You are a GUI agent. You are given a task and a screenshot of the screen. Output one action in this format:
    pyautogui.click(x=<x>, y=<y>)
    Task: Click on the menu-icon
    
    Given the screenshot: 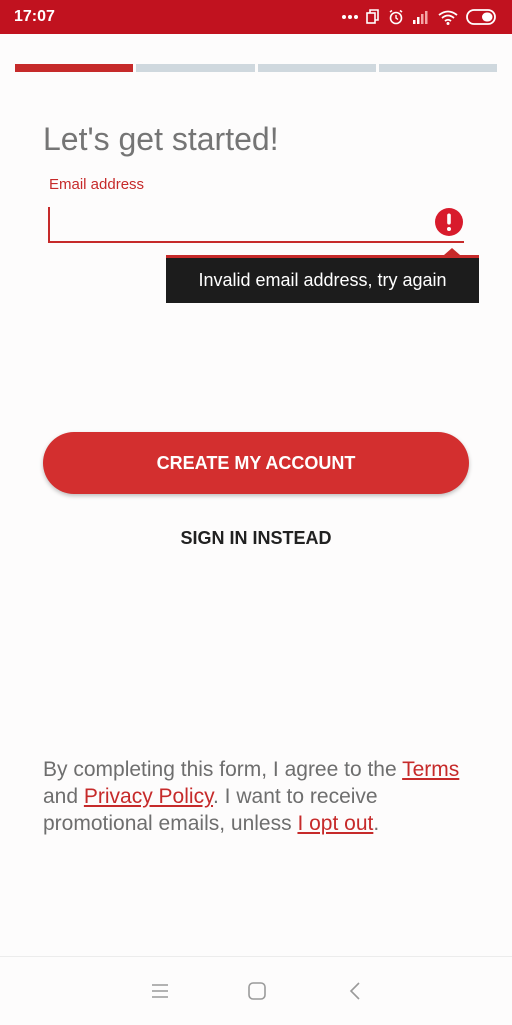 What is the action you would take?
    pyautogui.click(x=160, y=991)
    